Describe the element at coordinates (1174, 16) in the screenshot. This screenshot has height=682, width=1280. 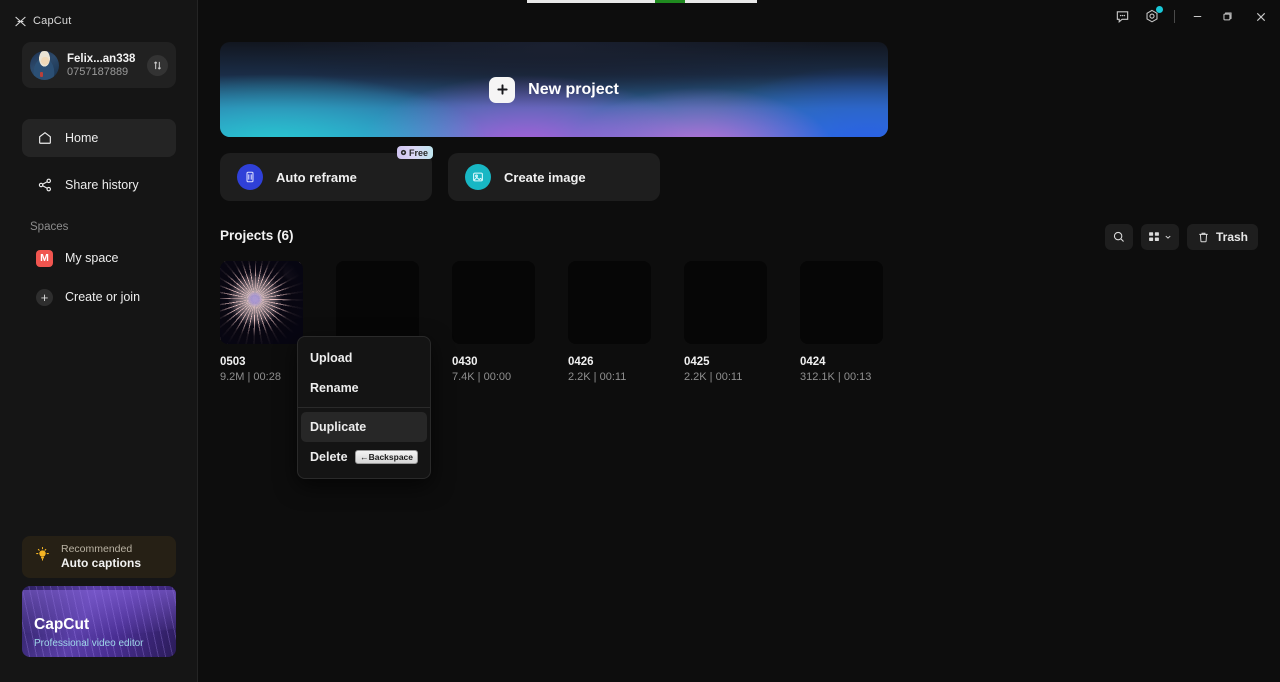
I see `titlebar-separator` at that location.